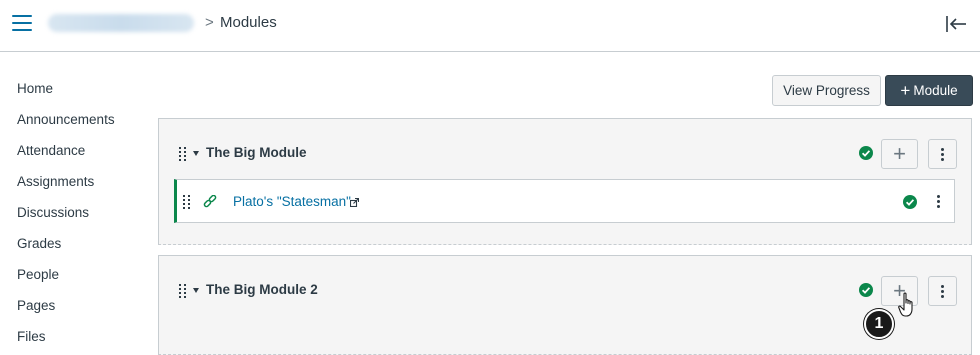  I want to click on add-module-button: + Module, so click(929, 90).